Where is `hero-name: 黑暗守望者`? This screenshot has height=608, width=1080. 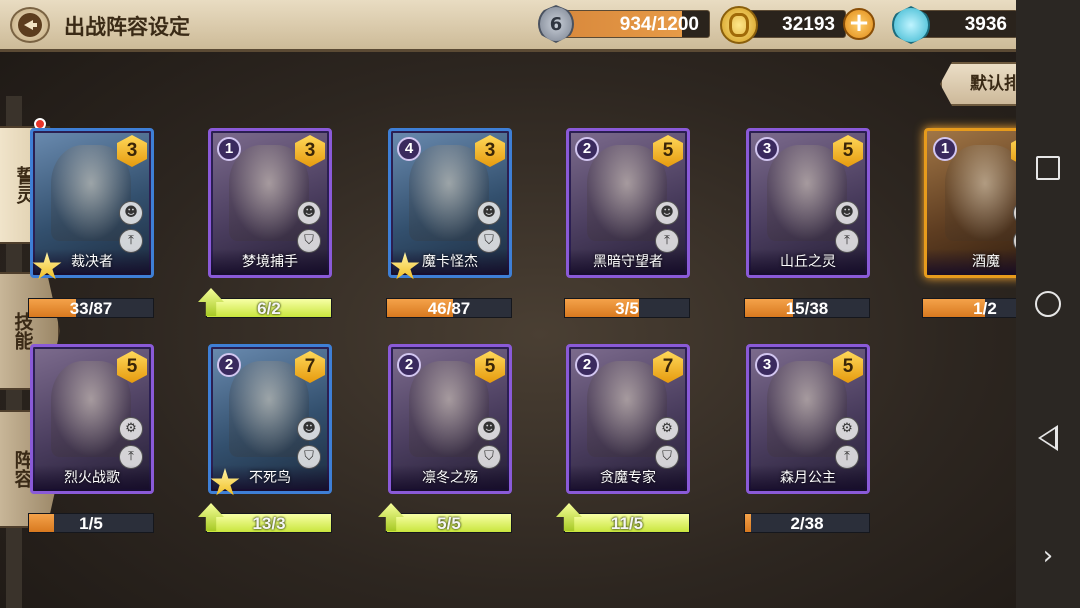 hero-name: 黑暗守望者 is located at coordinates (628, 262).